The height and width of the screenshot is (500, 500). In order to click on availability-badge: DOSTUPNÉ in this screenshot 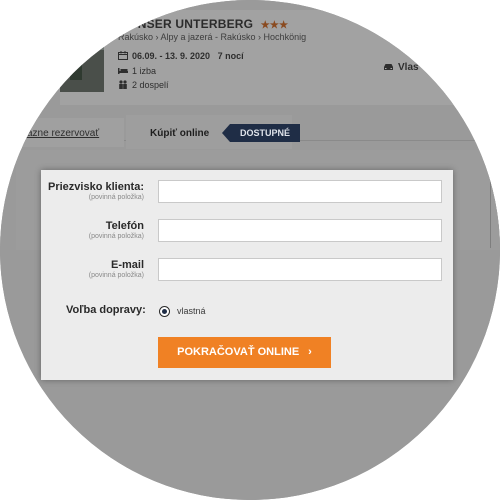, I will do `click(261, 133)`.